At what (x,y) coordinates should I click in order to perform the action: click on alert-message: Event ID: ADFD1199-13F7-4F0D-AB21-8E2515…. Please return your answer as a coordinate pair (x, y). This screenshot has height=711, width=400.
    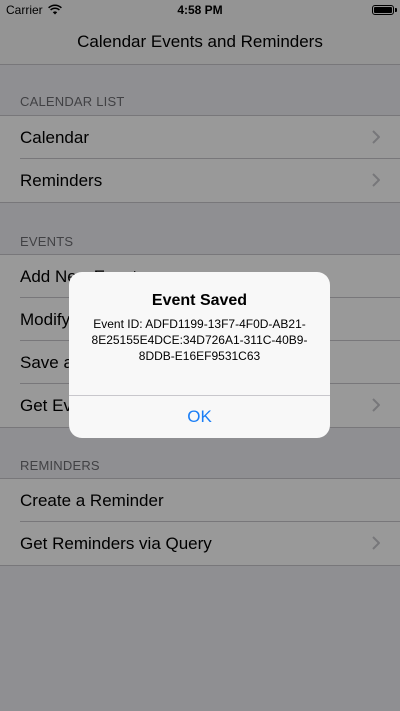
    Looking at the image, I should click on (199, 340).